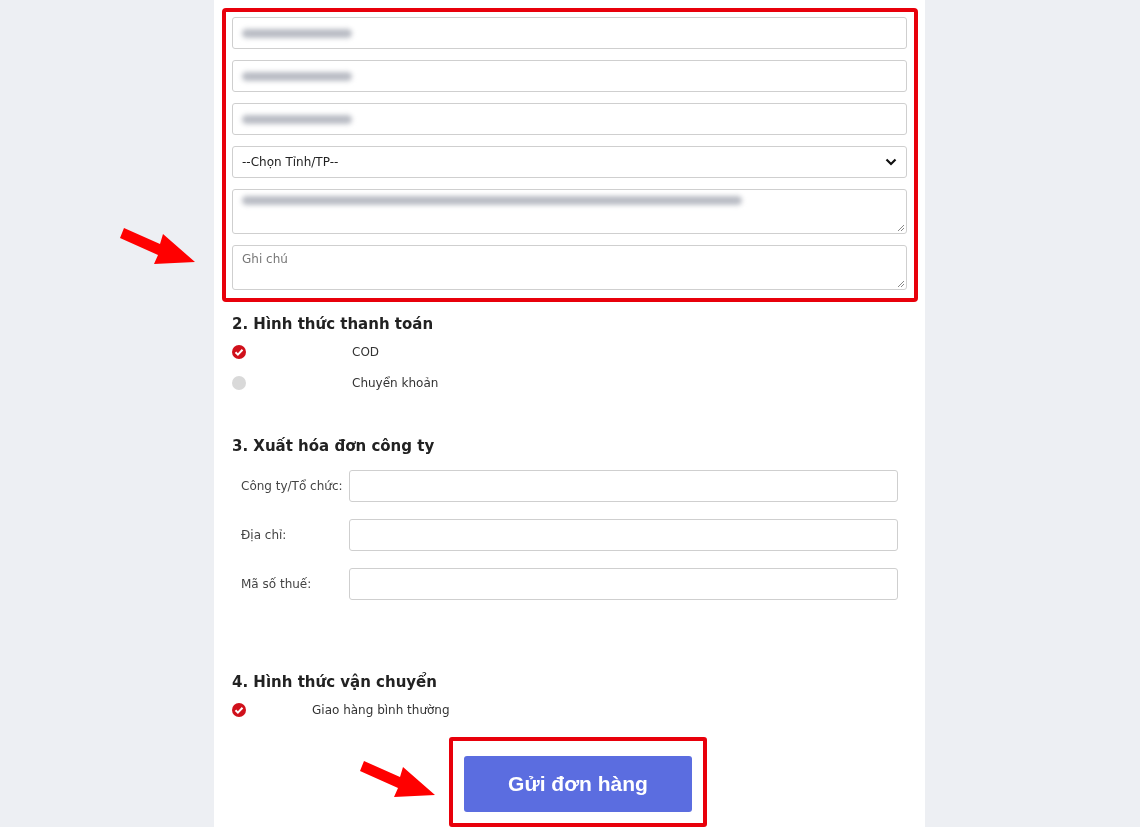 The width and height of the screenshot is (1140, 827). I want to click on option-label: Giao hàng bình thường, so click(381, 709).